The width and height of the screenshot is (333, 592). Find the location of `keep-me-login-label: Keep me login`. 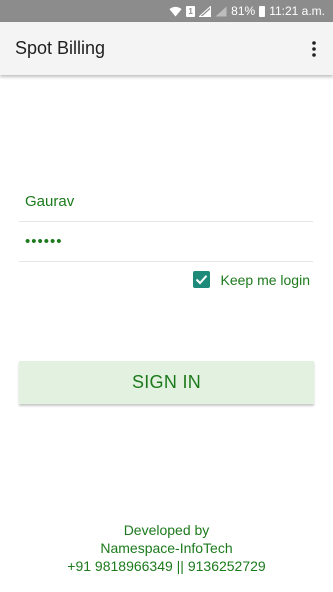

keep-me-login-label: Keep me login is located at coordinates (265, 279).